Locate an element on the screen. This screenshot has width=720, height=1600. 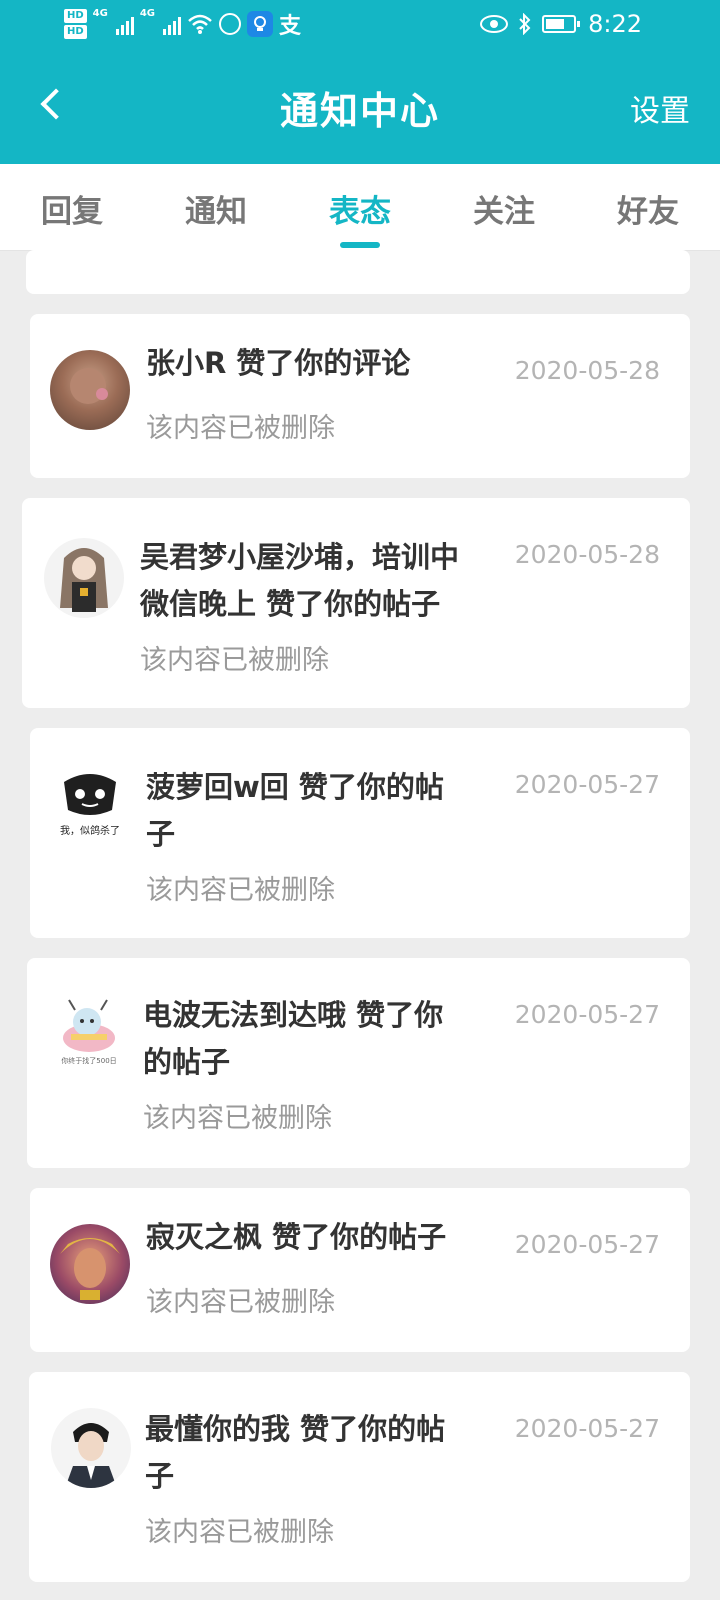
notification-card: 最懂你的我 赞了你的帖 子 该内容已被删除 2020-05-27 is located at coordinates (359, 1477).